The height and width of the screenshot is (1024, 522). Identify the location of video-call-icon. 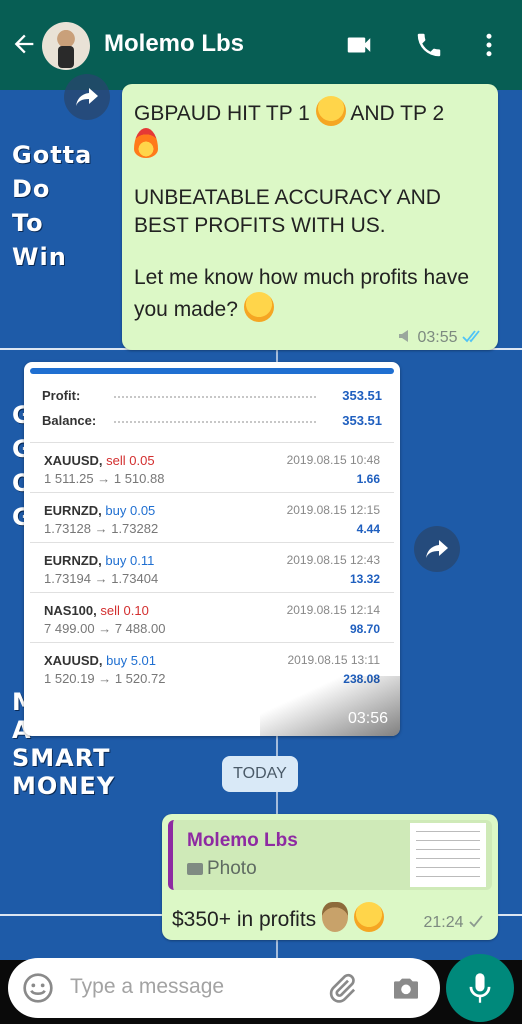
(359, 45).